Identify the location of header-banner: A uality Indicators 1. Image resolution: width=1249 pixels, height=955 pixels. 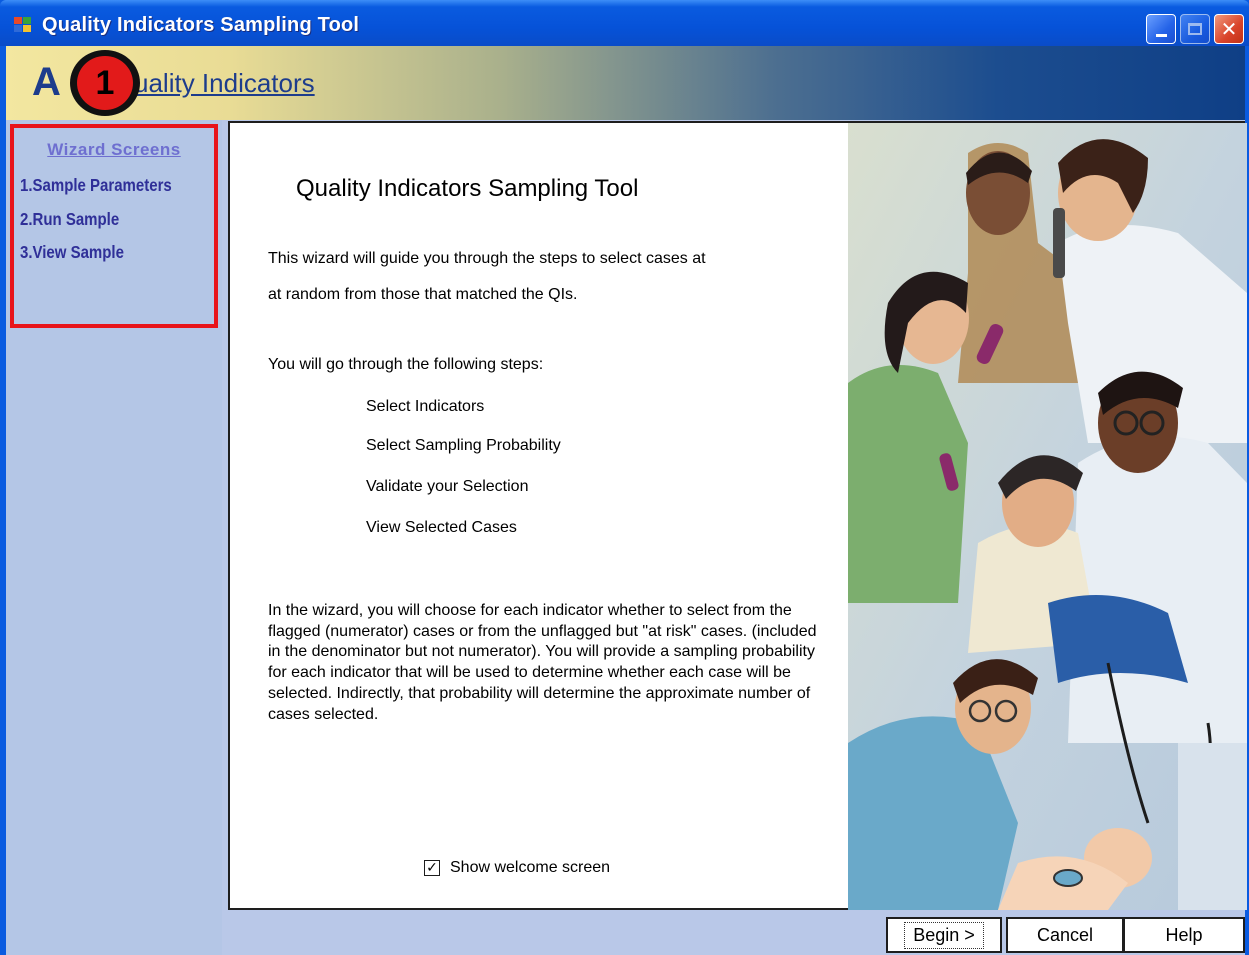
(625, 83).